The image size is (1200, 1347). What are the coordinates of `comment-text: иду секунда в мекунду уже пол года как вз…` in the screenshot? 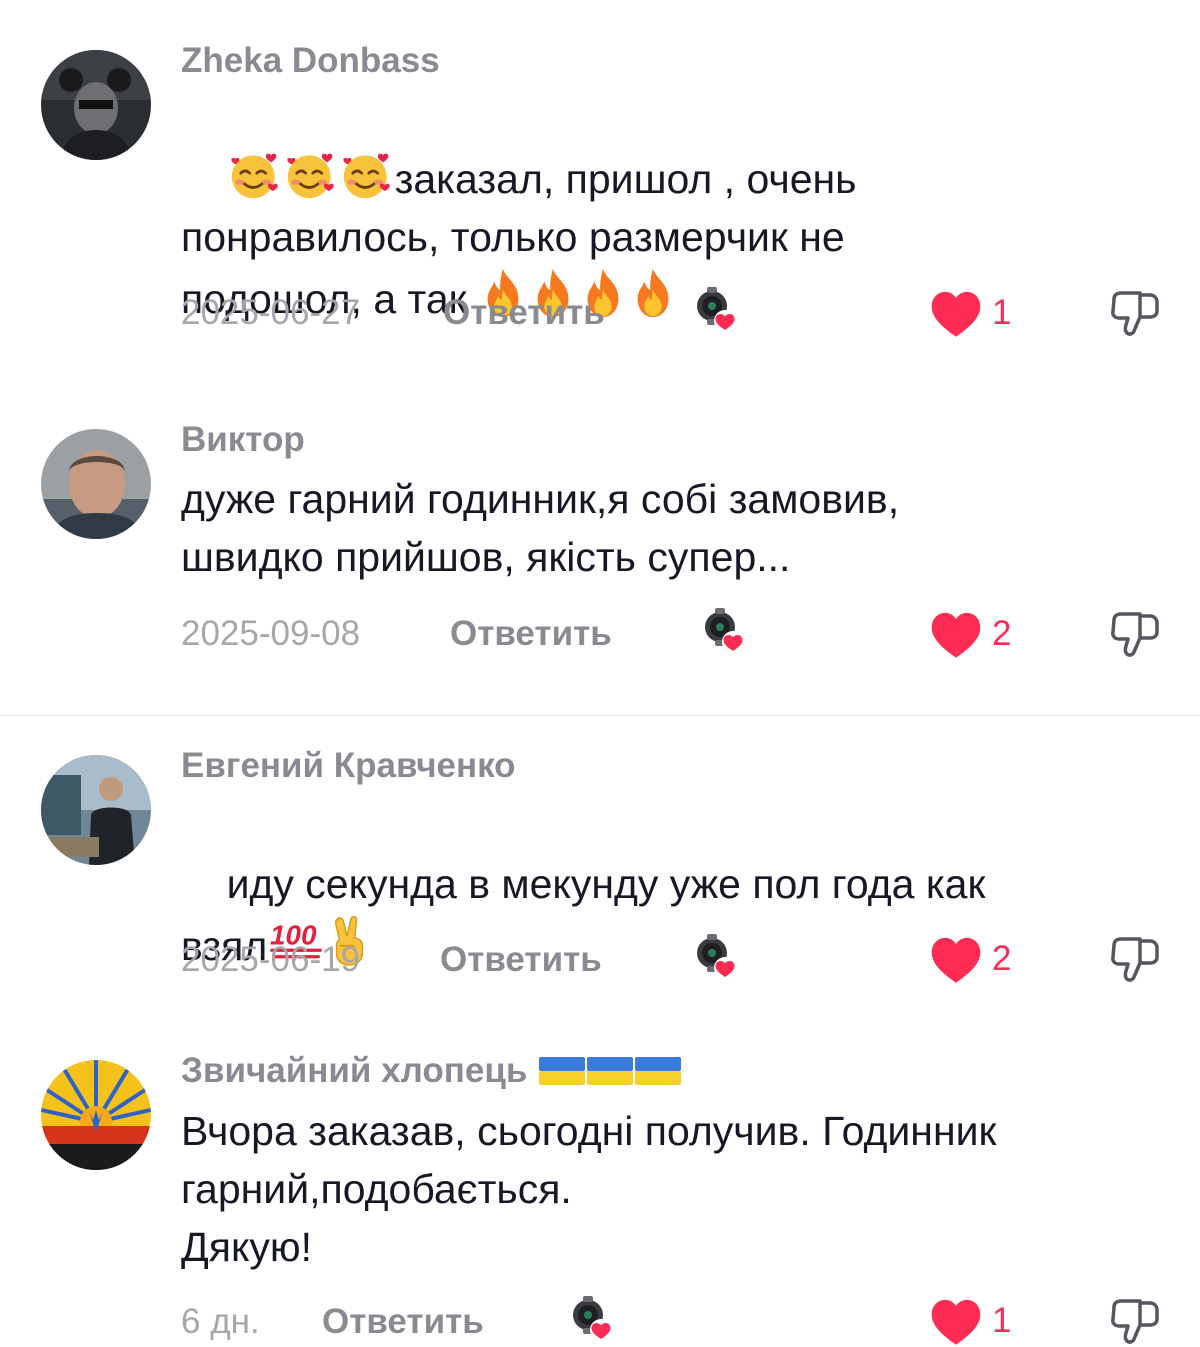 It's located at (676, 915).